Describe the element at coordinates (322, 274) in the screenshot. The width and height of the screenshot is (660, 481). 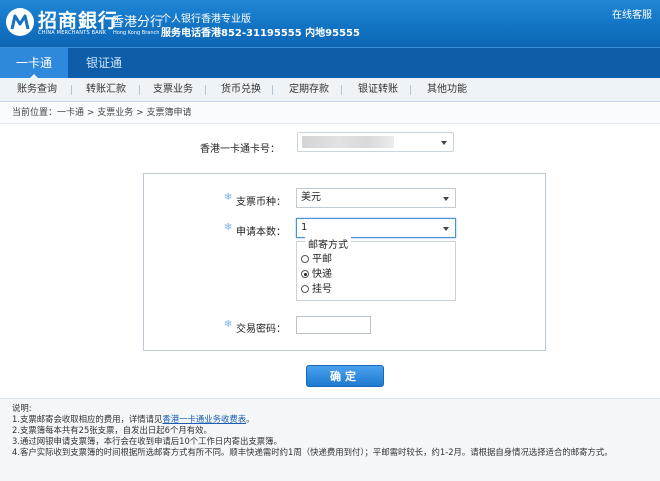
I see `mail-option-label: 快递` at that location.